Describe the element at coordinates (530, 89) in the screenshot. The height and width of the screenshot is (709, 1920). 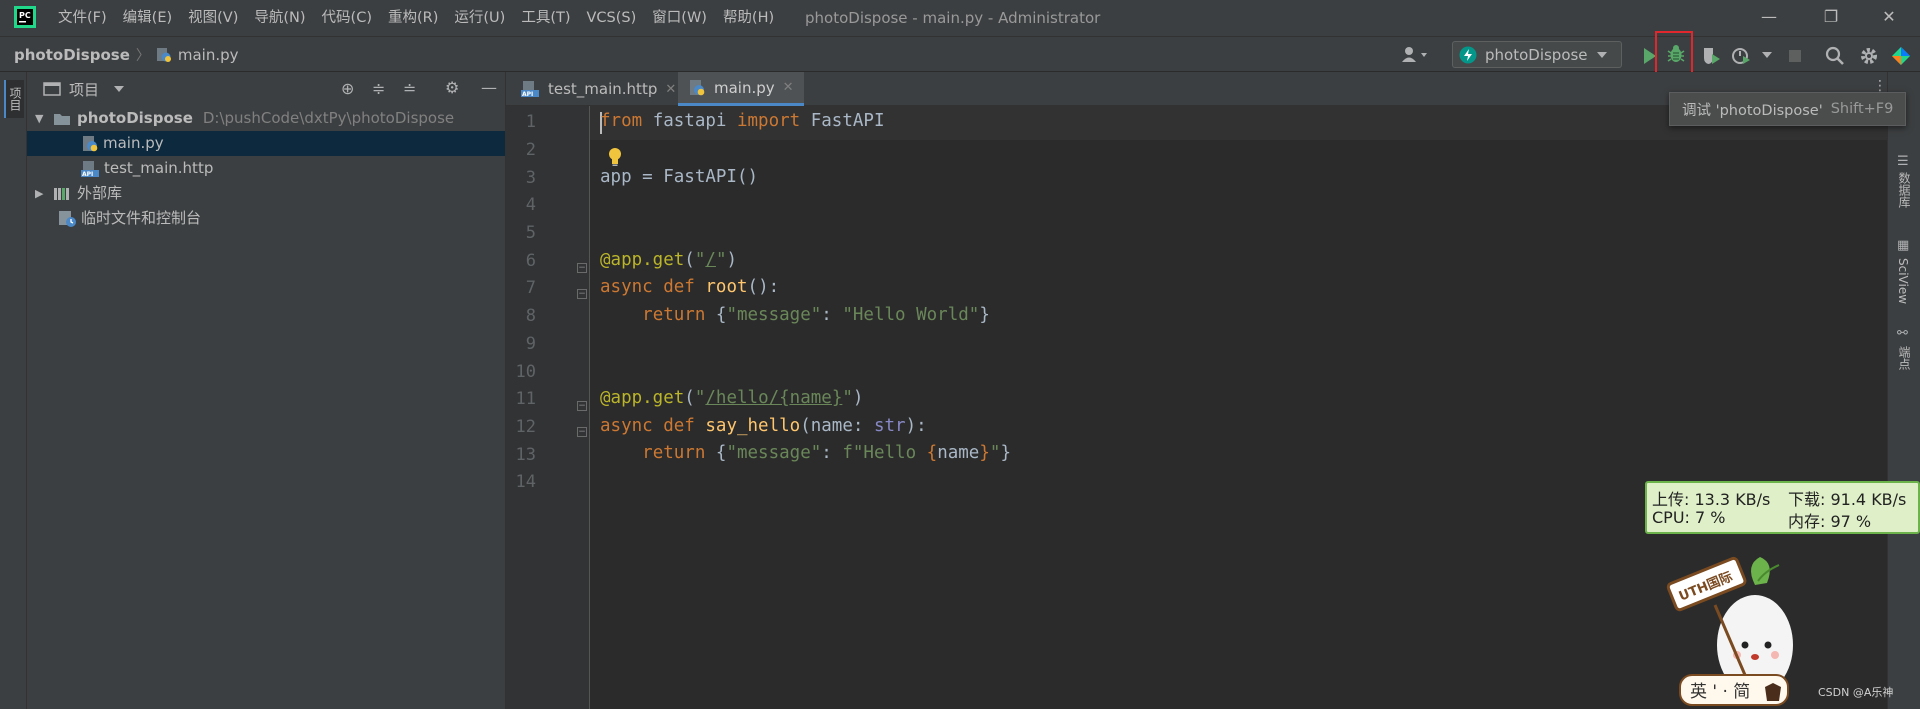
I see `http-request-file-icon: API` at that location.